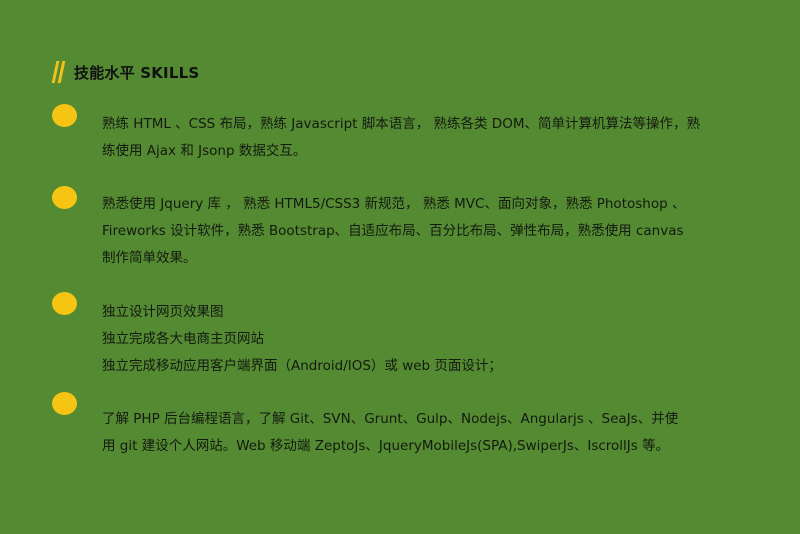  Describe the element at coordinates (204, 151) in the screenshot. I see `skill-line: 练使用 Ajax 和 Jsonp 数据交互。` at that location.